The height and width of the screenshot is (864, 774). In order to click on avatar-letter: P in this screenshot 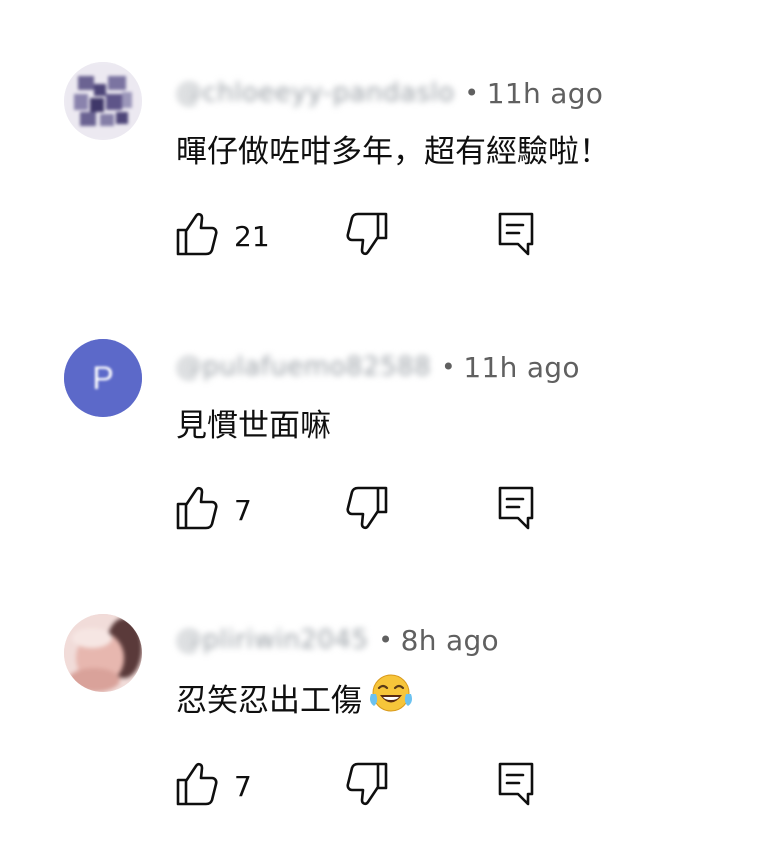, I will do `click(102, 378)`.